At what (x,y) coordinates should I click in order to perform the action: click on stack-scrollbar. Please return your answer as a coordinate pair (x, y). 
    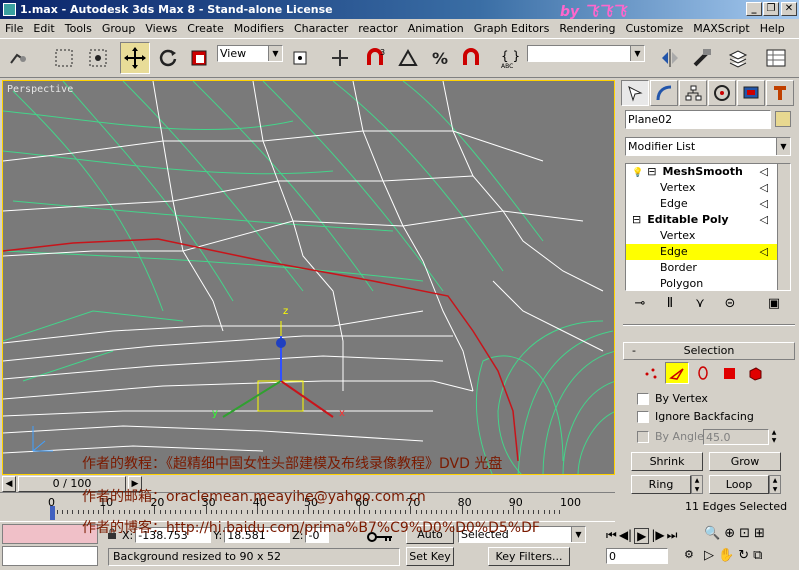
    Looking at the image, I should click on (783, 227).